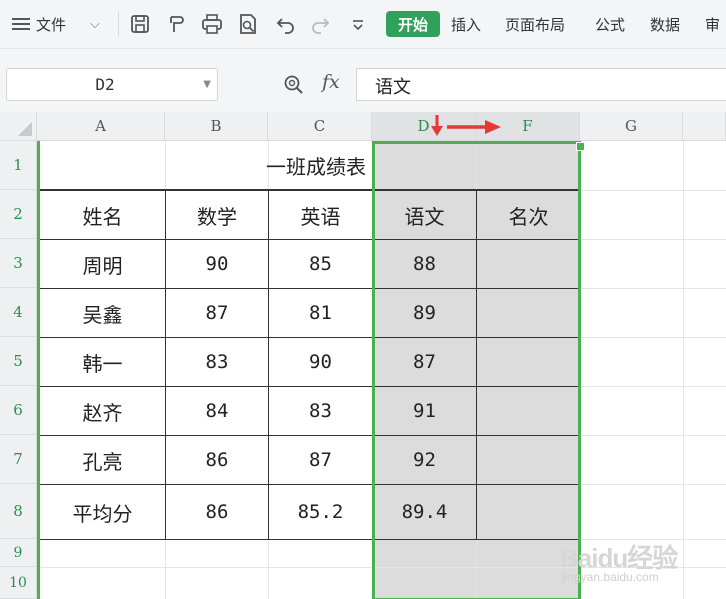 This screenshot has width=726, height=599. Describe the element at coordinates (610, 577) in the screenshot. I see `watermark-sub-text: jingyan.baidu.com` at that location.